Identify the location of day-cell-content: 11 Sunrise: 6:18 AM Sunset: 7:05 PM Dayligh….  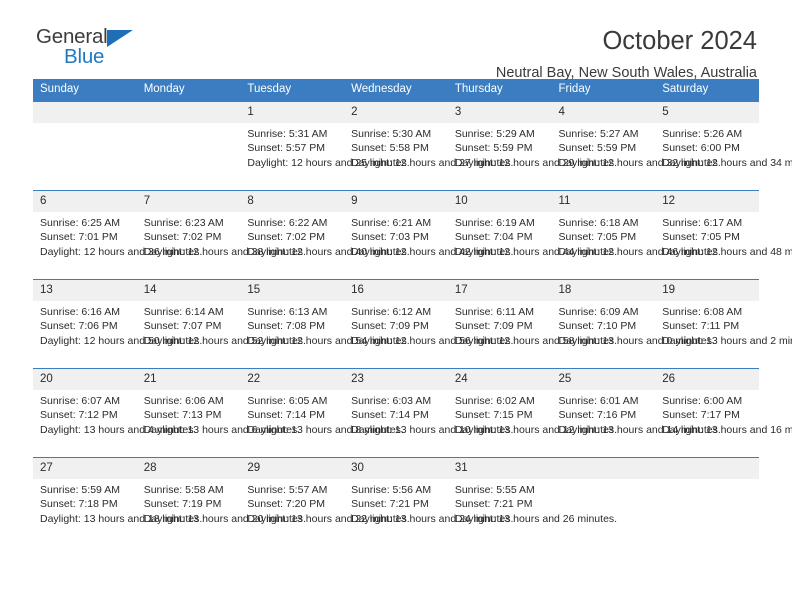
(636, 235).